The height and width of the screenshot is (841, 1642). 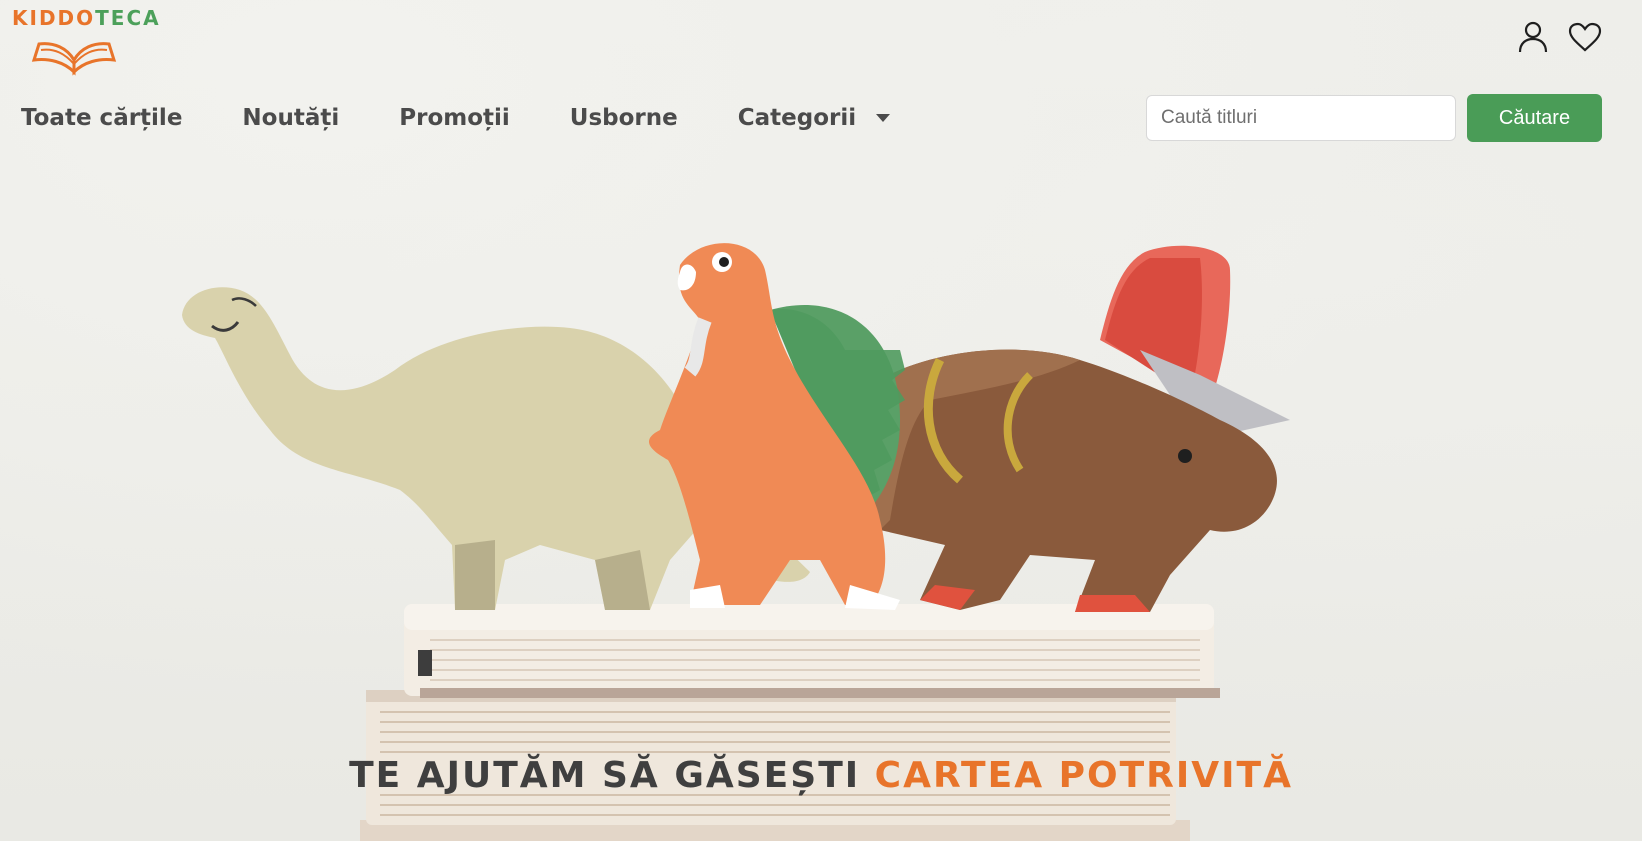 I want to click on open-book-icon, so click(x=74, y=59).